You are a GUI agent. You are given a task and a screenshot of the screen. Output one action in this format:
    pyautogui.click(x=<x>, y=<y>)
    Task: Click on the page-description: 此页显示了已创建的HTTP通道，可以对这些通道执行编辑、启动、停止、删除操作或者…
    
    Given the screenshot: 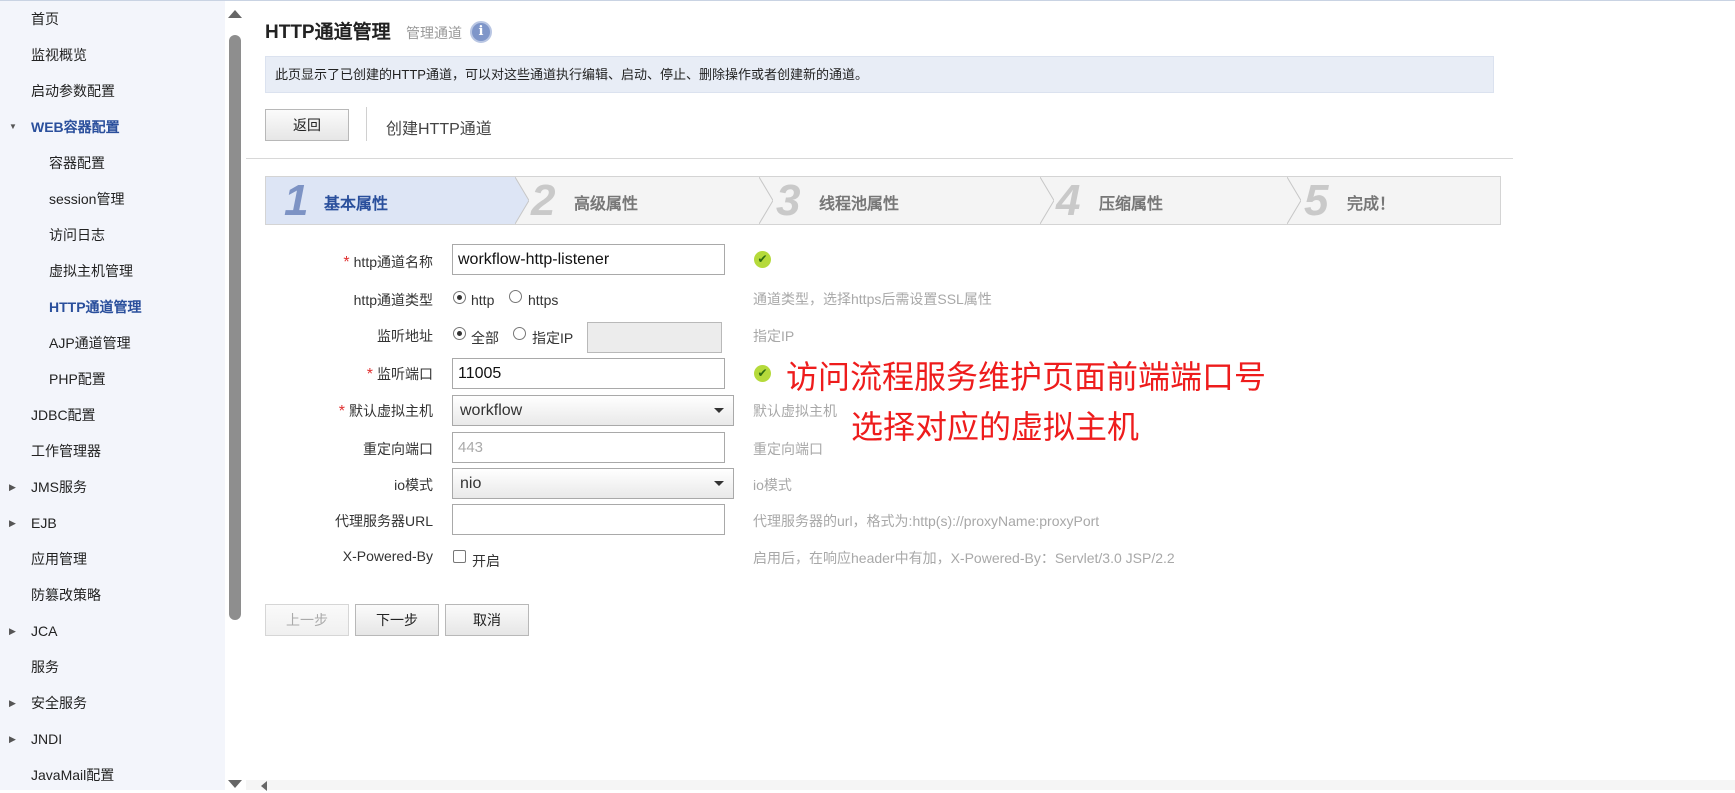 What is the action you would take?
    pyautogui.click(x=879, y=74)
    